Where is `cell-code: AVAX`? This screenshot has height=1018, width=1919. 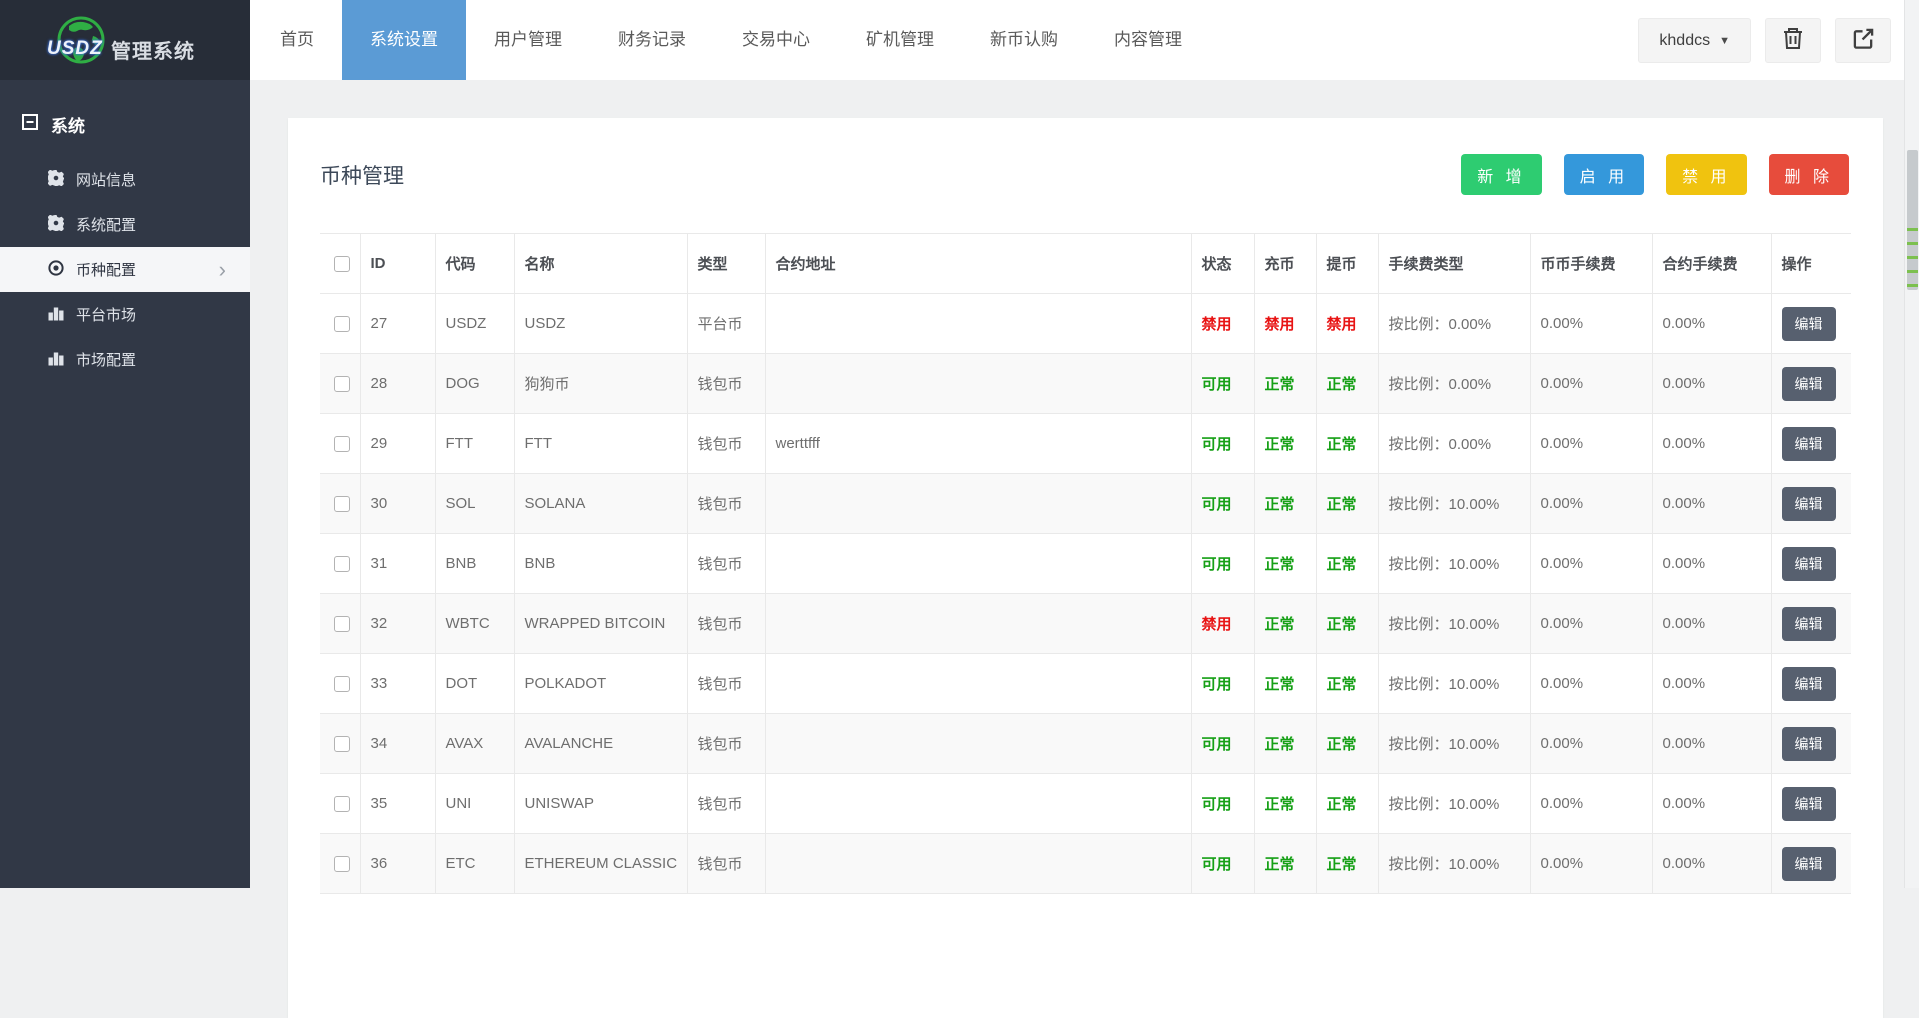 cell-code: AVAX is located at coordinates (474, 743).